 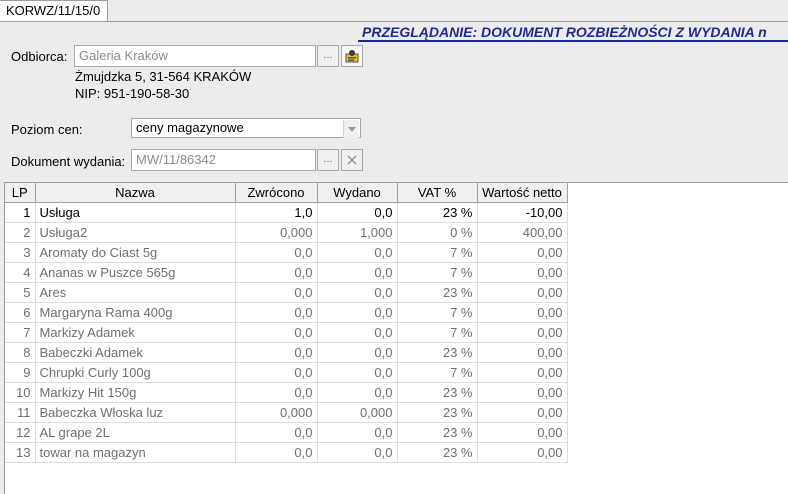 What do you see at coordinates (20, 412) in the screenshot?
I see `cell-lp: 11` at bounding box center [20, 412].